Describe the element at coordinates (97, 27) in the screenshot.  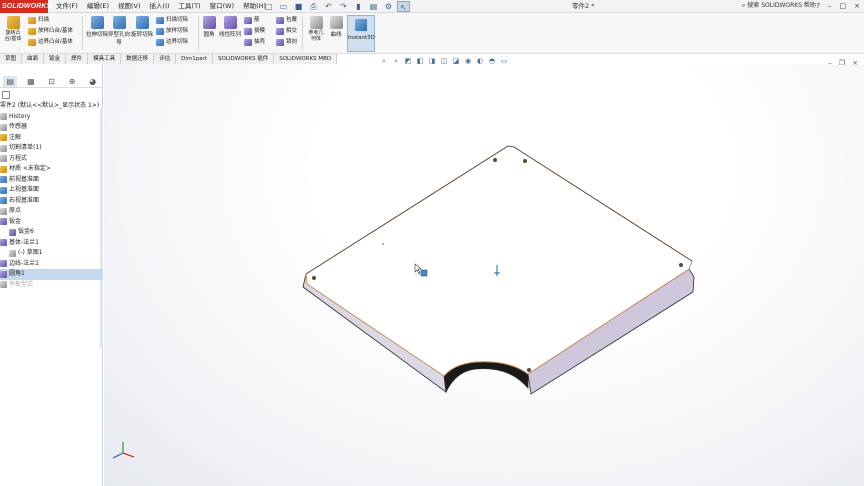
I see `extruded-cut-button: 拉伸切除` at that location.